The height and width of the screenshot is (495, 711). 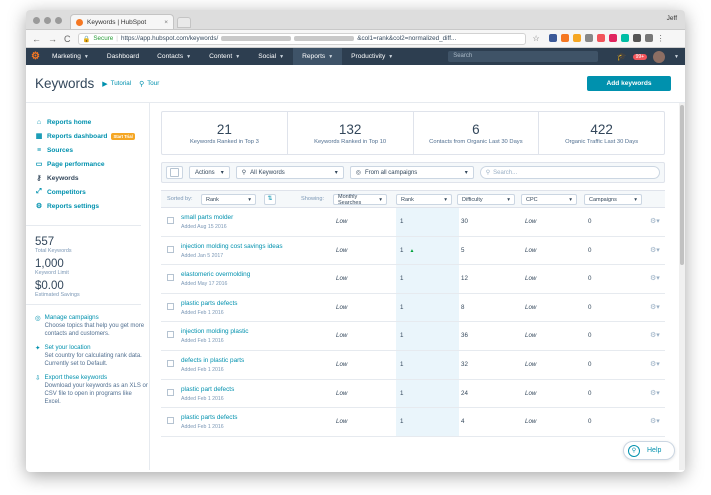 What do you see at coordinates (166, 22) in the screenshot?
I see `tab-close-icon: ×` at bounding box center [166, 22].